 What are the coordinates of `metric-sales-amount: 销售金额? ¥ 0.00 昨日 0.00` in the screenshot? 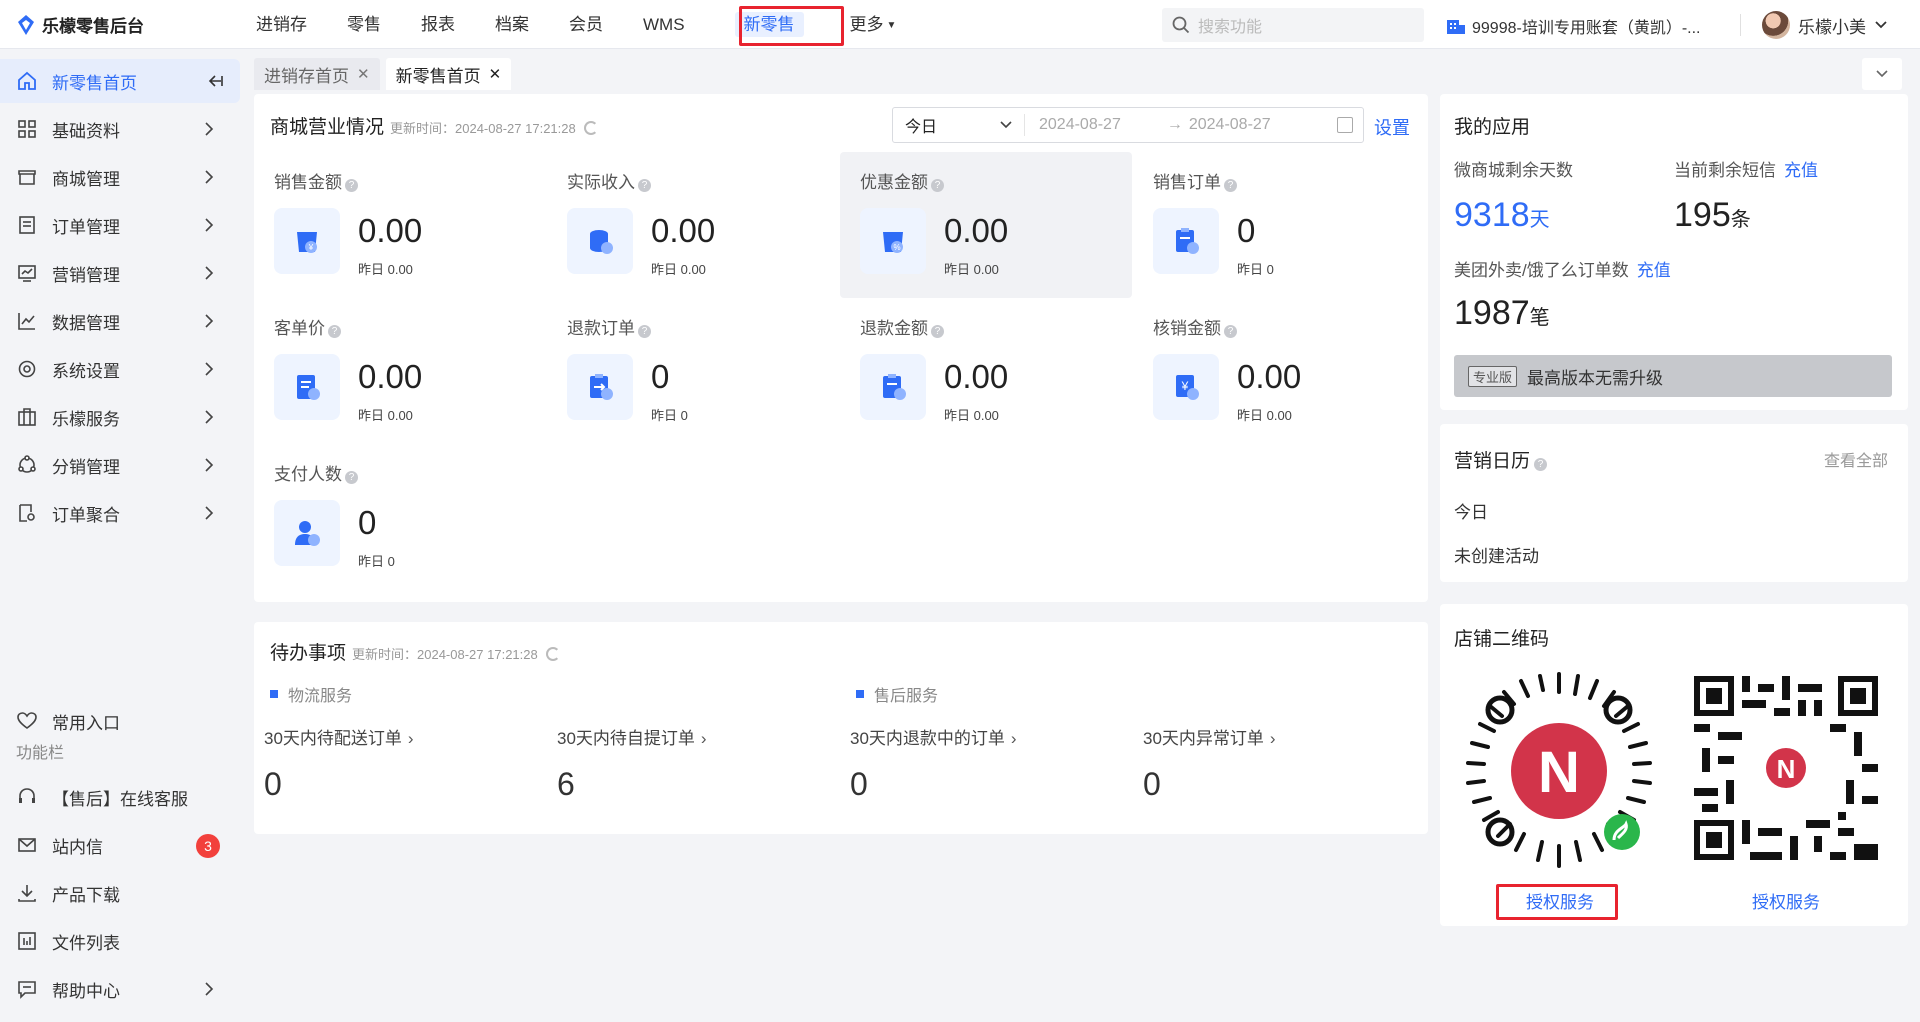 It's located at (400, 225).